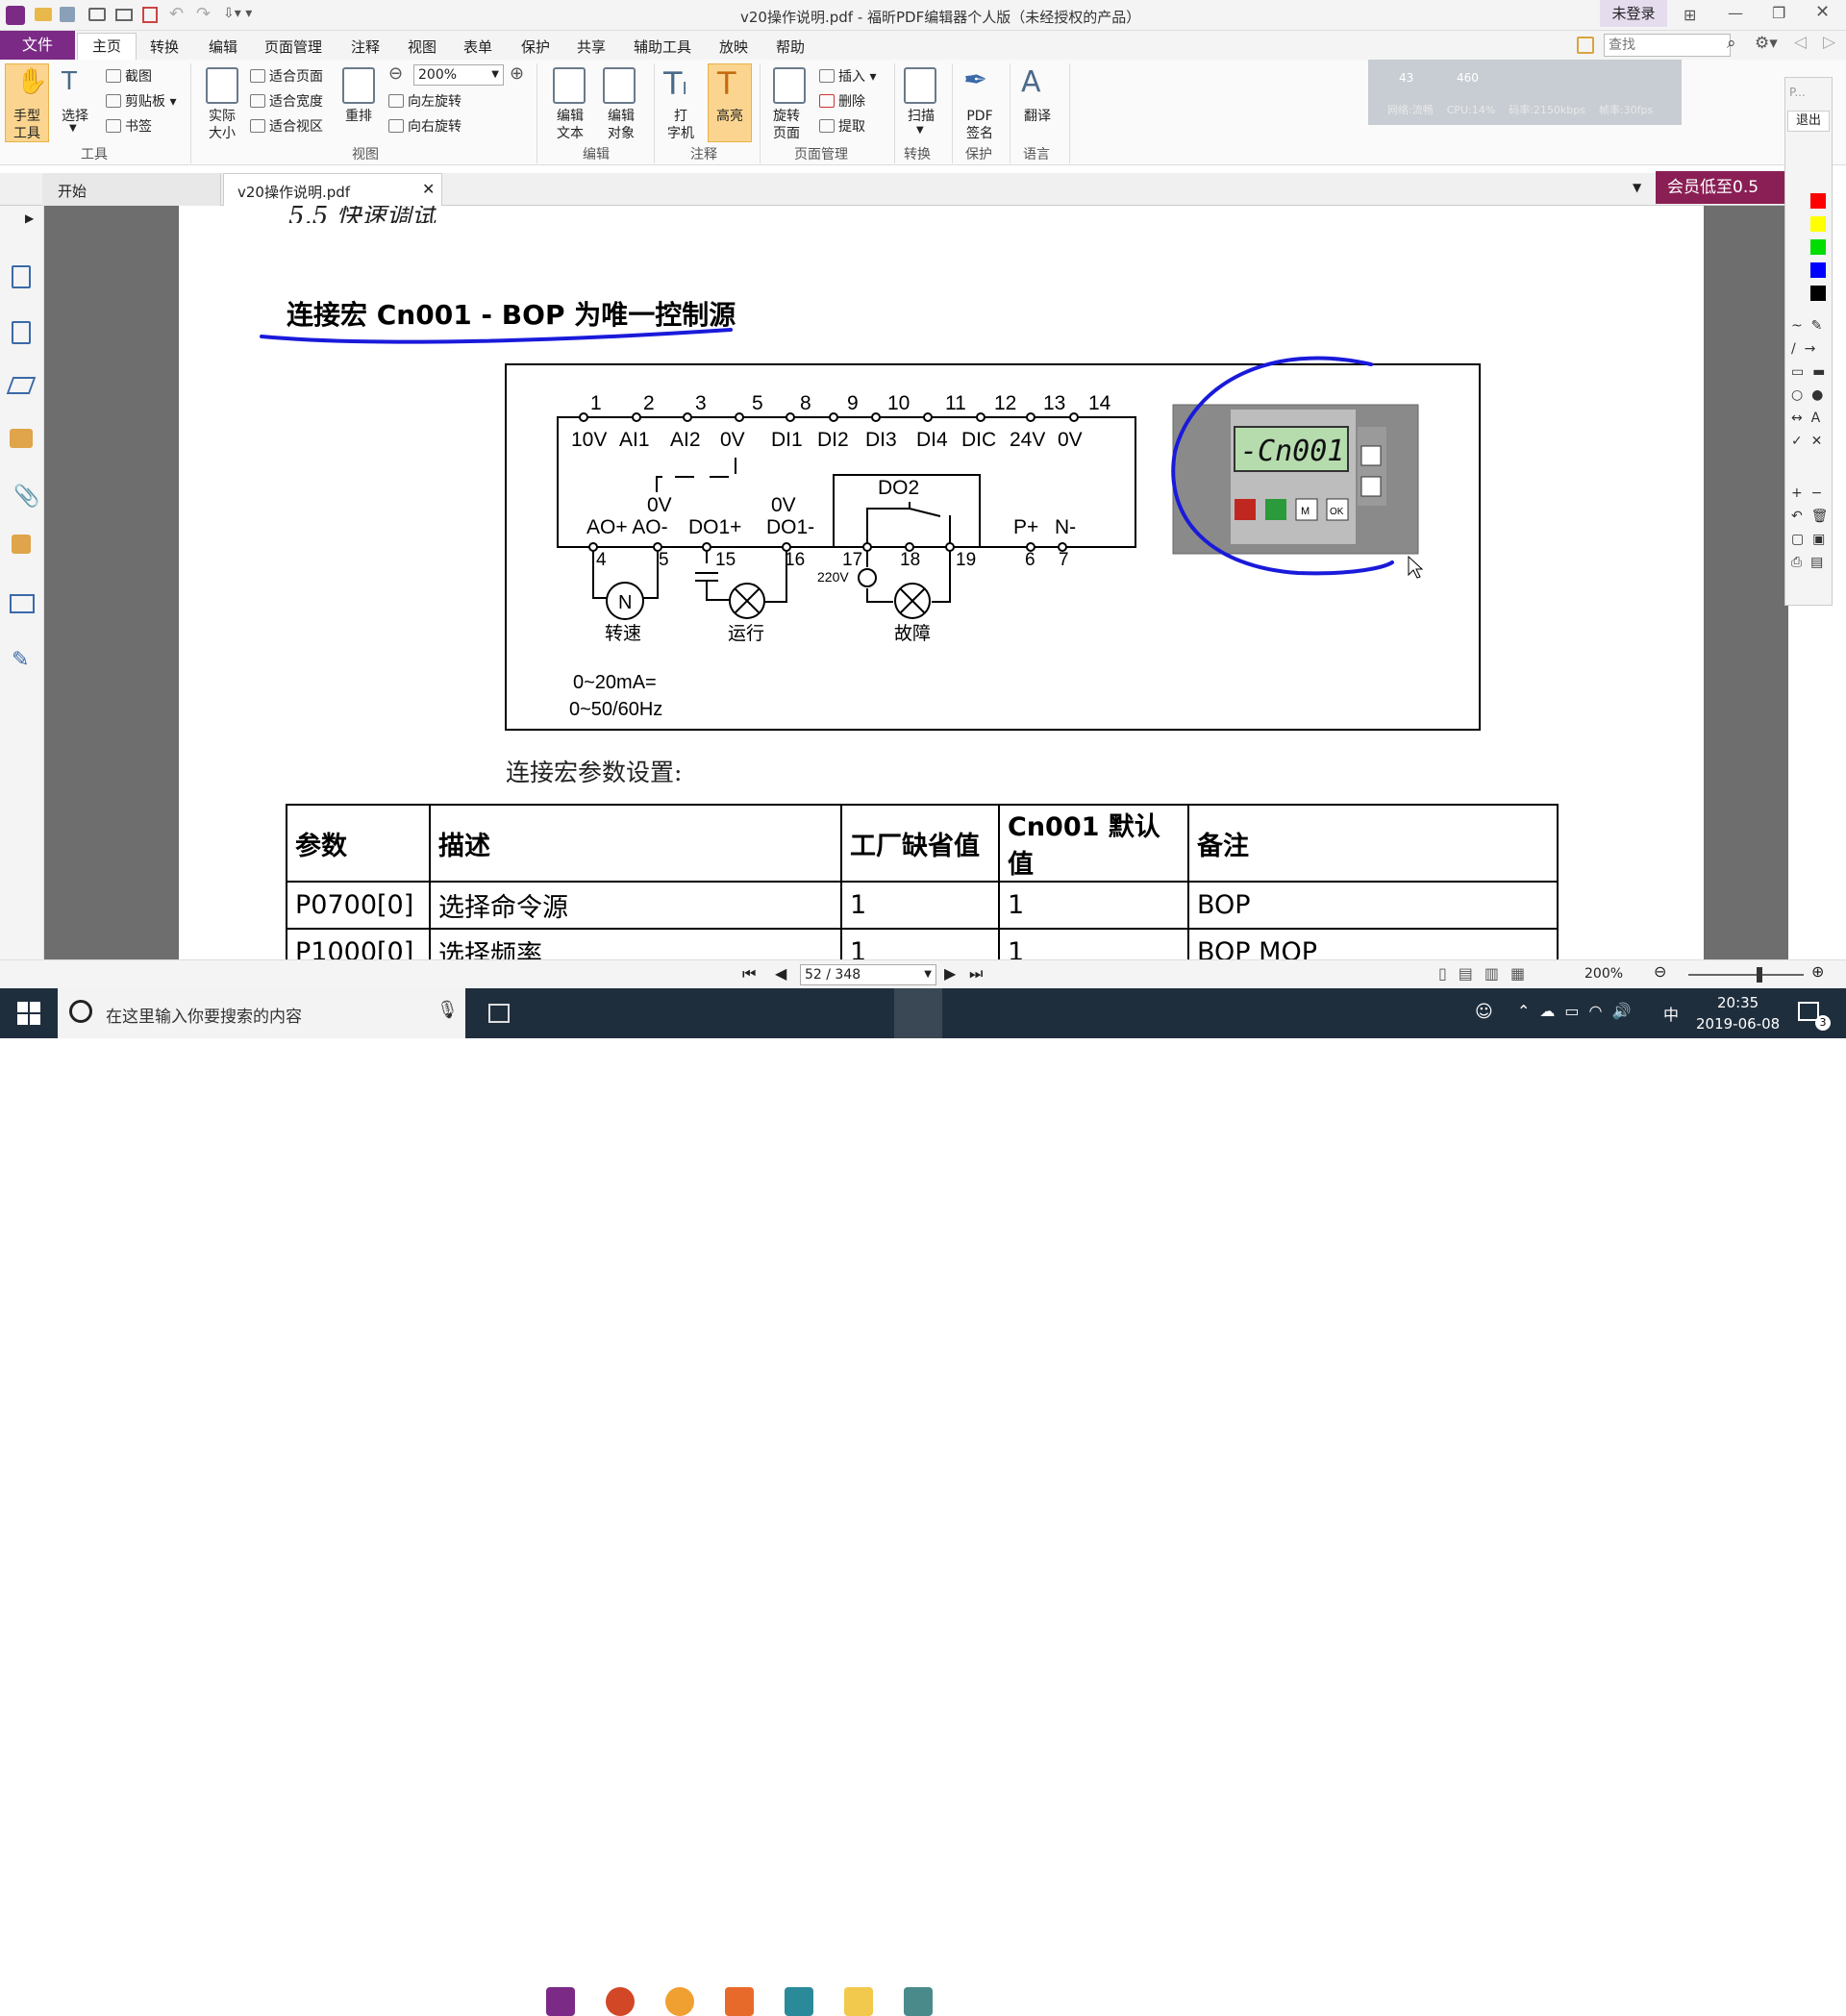 The height and width of the screenshot is (2016, 1846). Describe the element at coordinates (1578, 1011) in the screenshot. I see `tray-icons: ⌃☁▭◠🔊` at that location.